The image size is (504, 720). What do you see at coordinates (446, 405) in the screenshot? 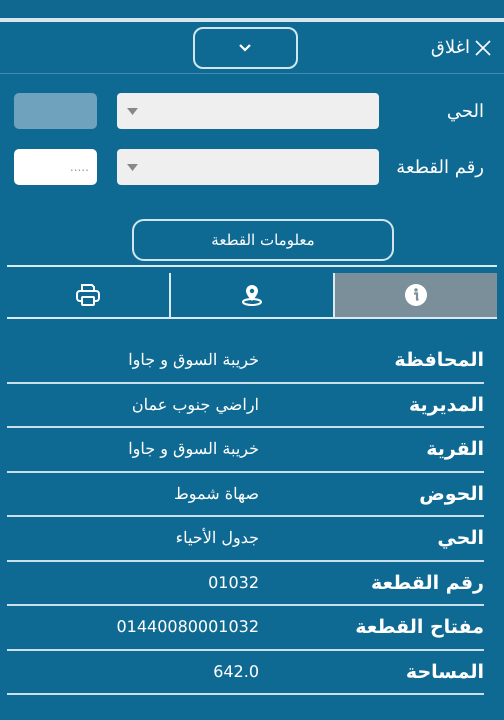
I see `detail-label: المديرية` at bounding box center [446, 405].